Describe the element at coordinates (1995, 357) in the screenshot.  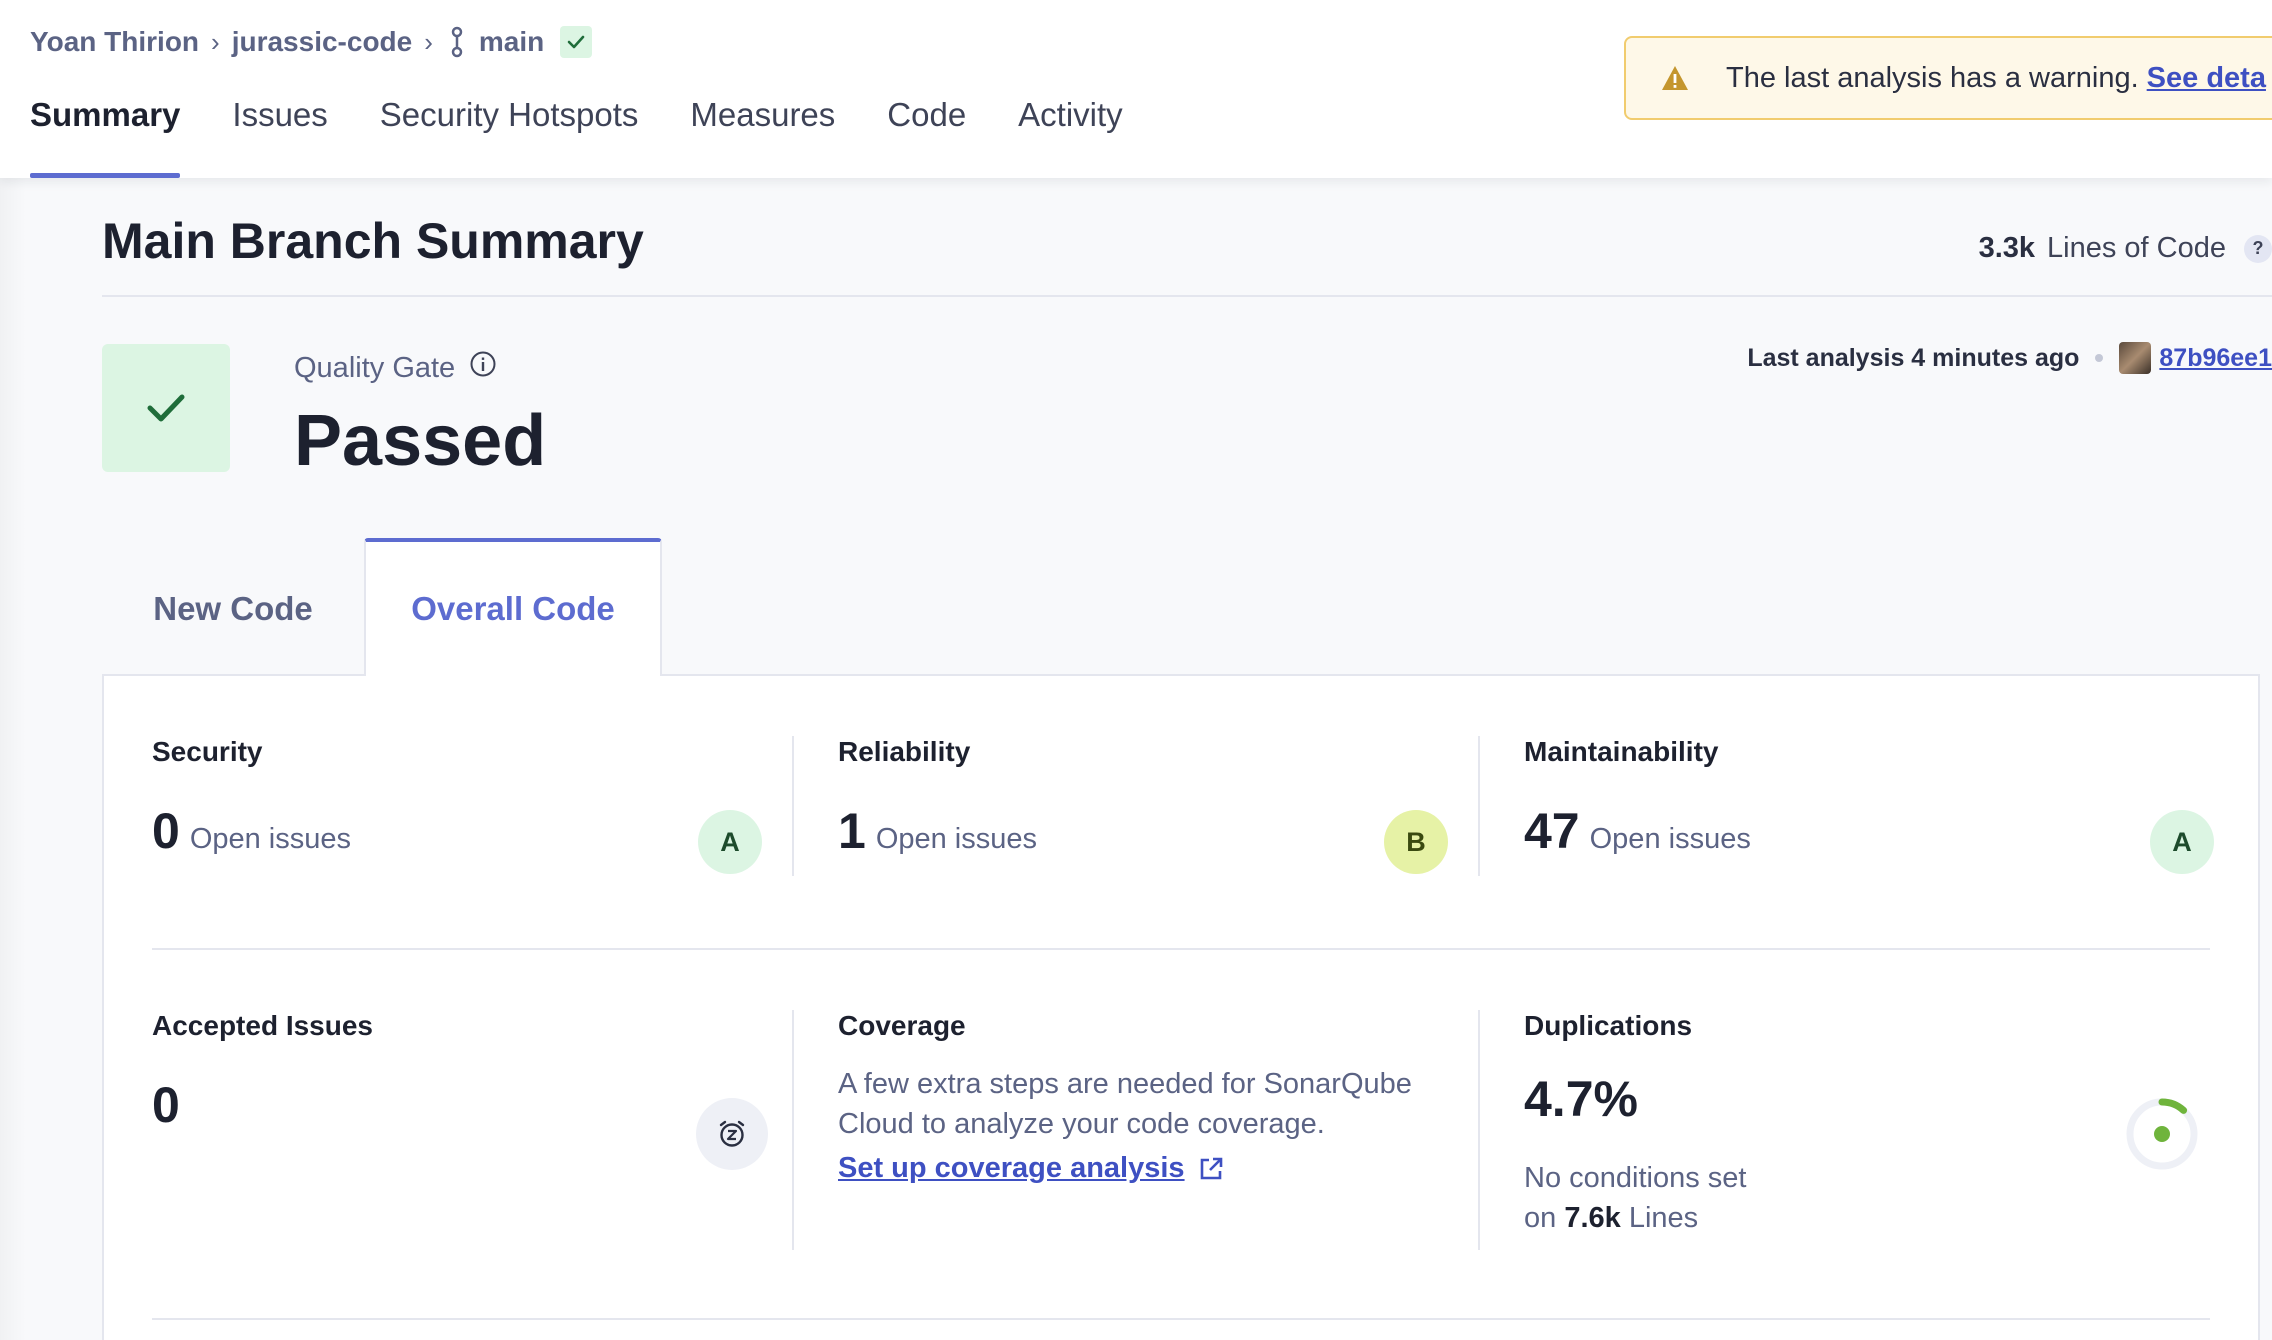
I see `last-analysis-when: 4 minutes ago` at that location.